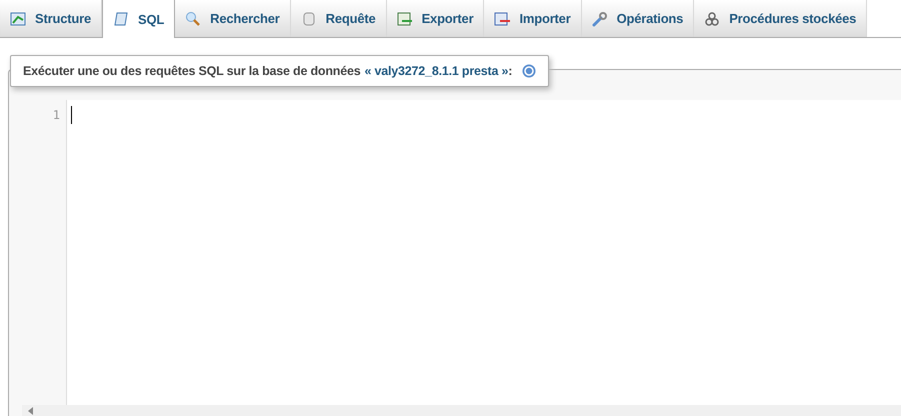  Describe the element at coordinates (191, 71) in the screenshot. I see `legend-text: Exécuter une ou des requêtes SQL sur la base de données` at that location.